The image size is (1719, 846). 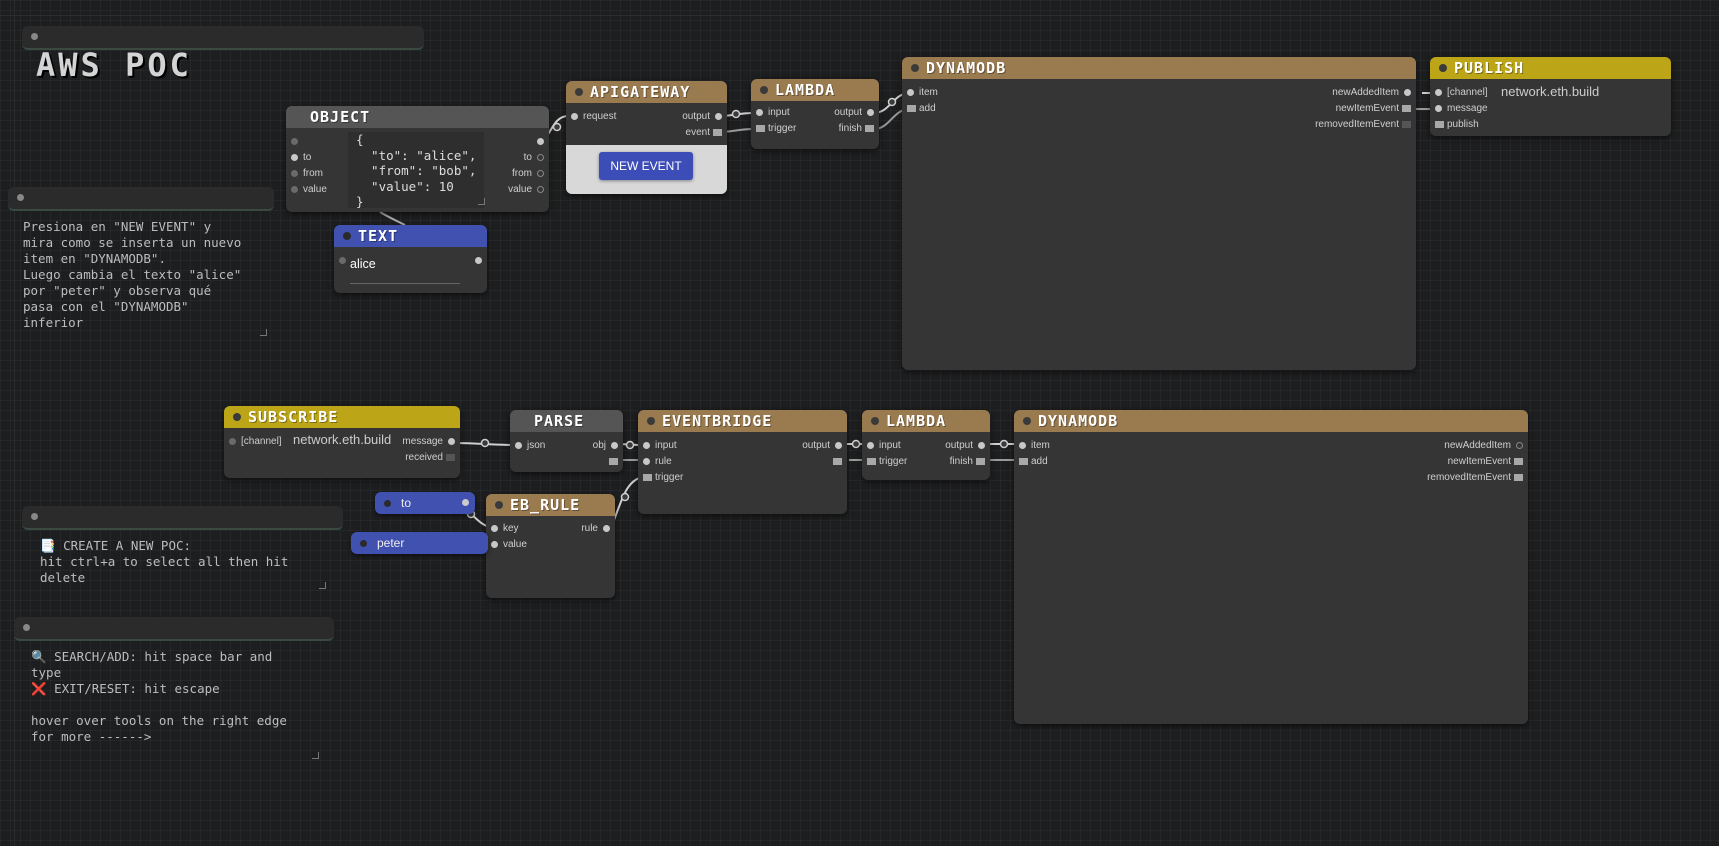 What do you see at coordinates (775, 129) in the screenshot?
I see `lambda-top-input-trigger: trigger` at bounding box center [775, 129].